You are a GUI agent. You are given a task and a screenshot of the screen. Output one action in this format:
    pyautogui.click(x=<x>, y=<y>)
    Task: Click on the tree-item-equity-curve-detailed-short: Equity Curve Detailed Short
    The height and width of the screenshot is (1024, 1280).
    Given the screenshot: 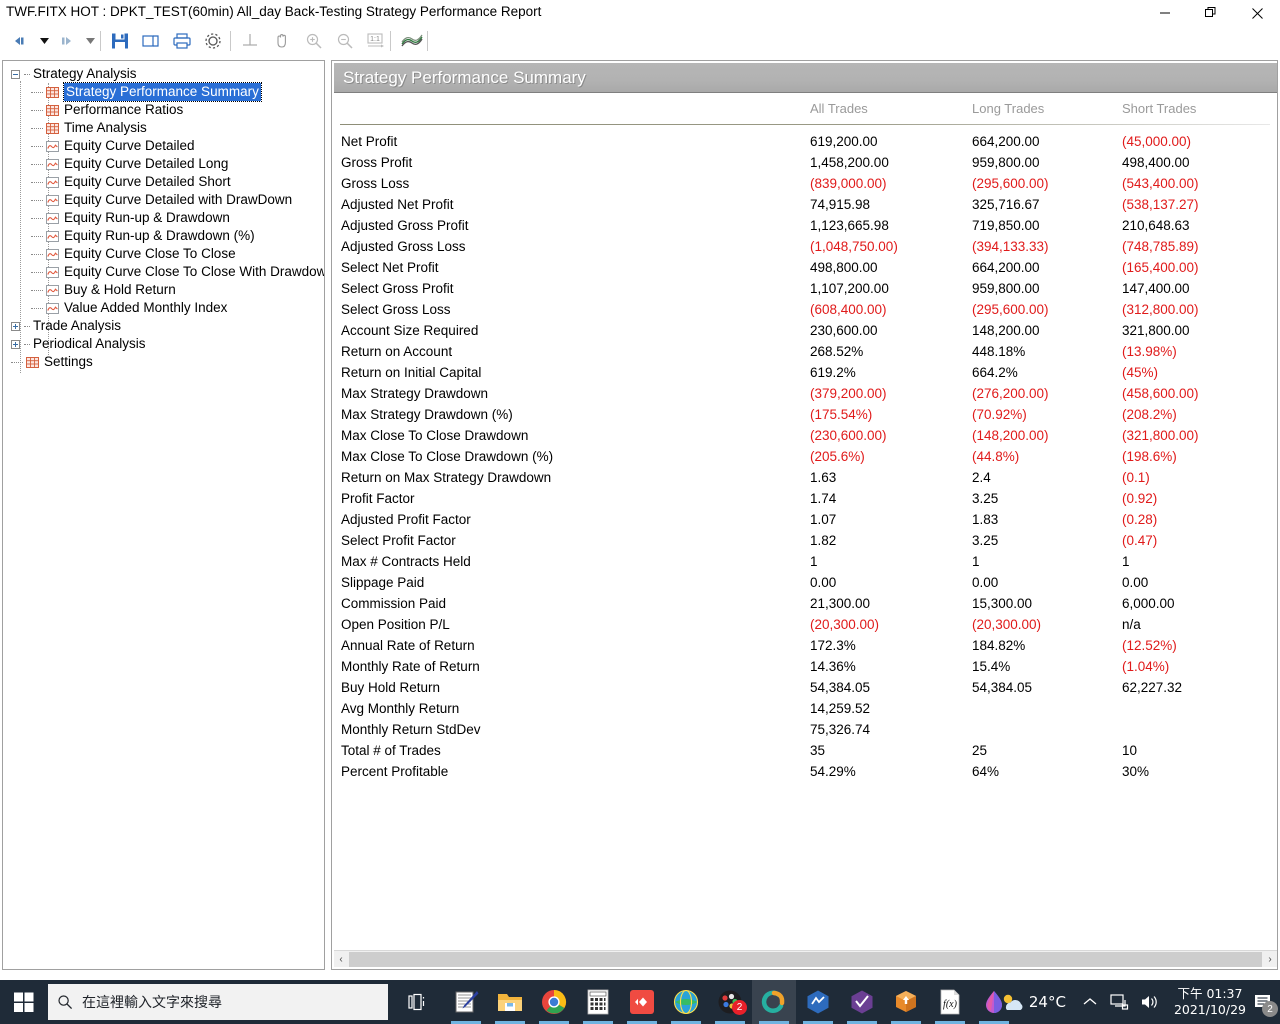 What is the action you would take?
    pyautogui.click(x=131, y=182)
    